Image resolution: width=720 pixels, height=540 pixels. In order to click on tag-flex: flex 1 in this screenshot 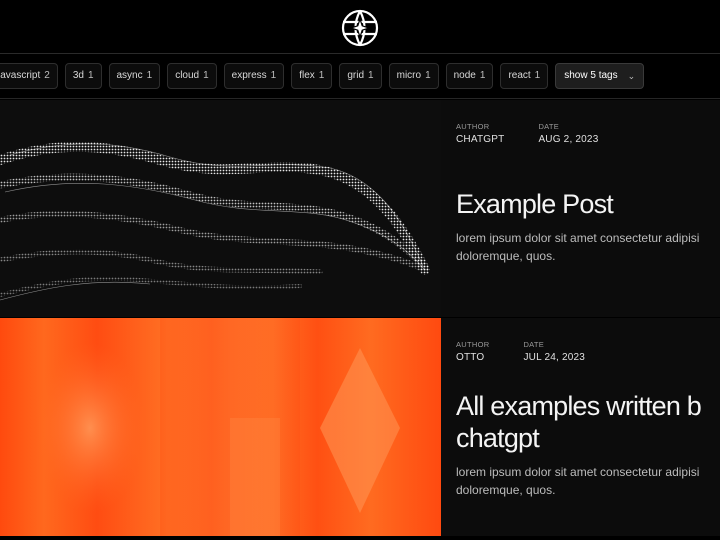, I will do `click(312, 76)`.